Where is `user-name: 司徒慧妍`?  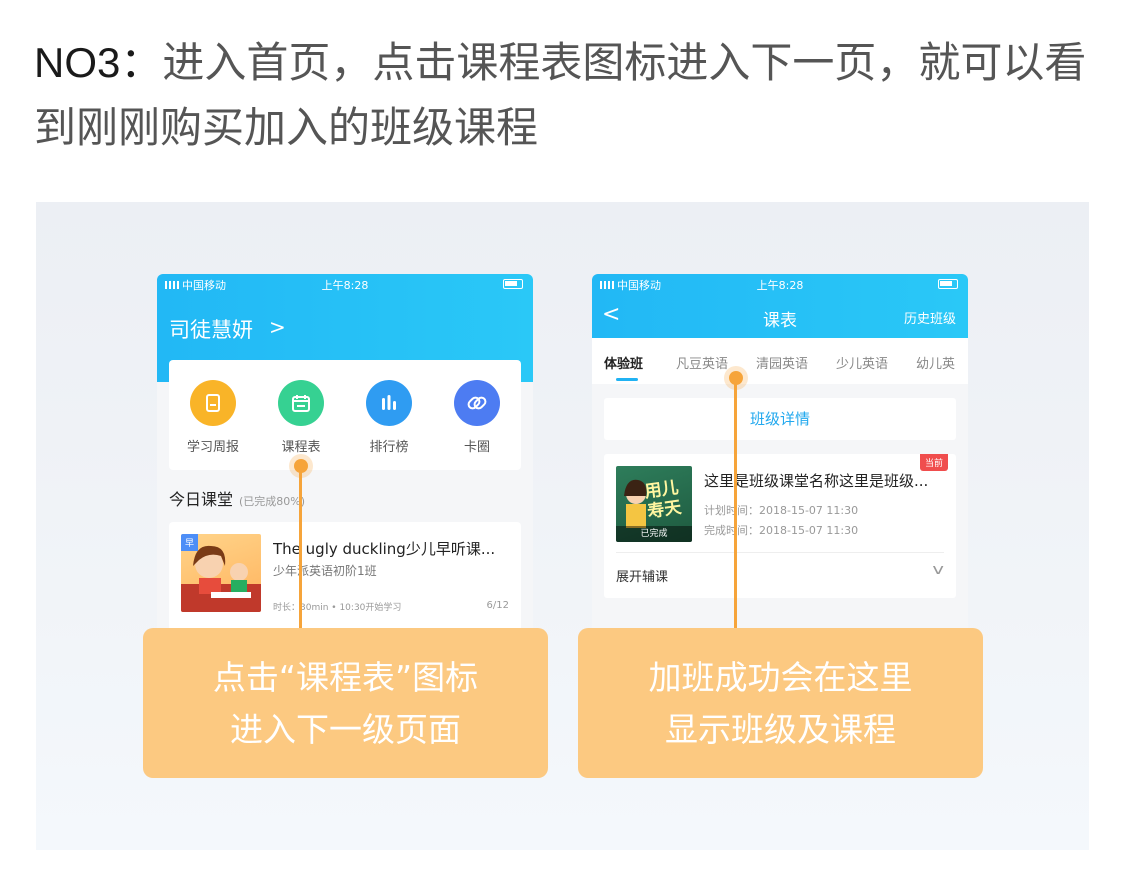 user-name: 司徒慧妍 is located at coordinates (211, 329).